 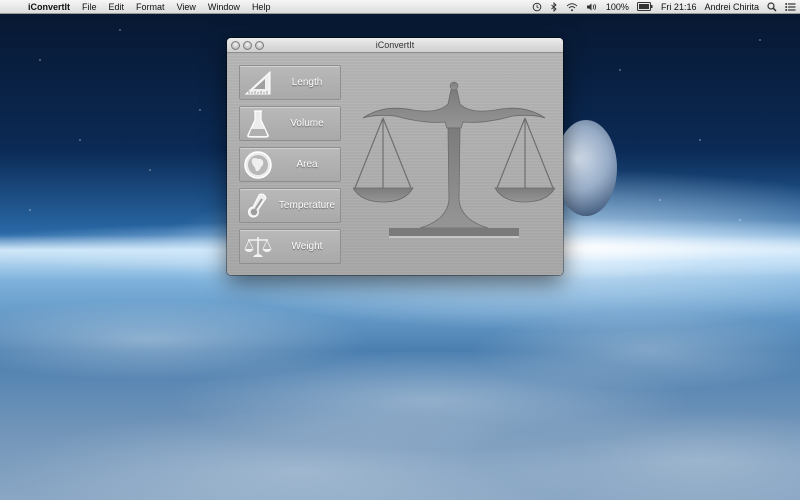 I want to click on battery-percent: 100%, so click(x=617, y=7).